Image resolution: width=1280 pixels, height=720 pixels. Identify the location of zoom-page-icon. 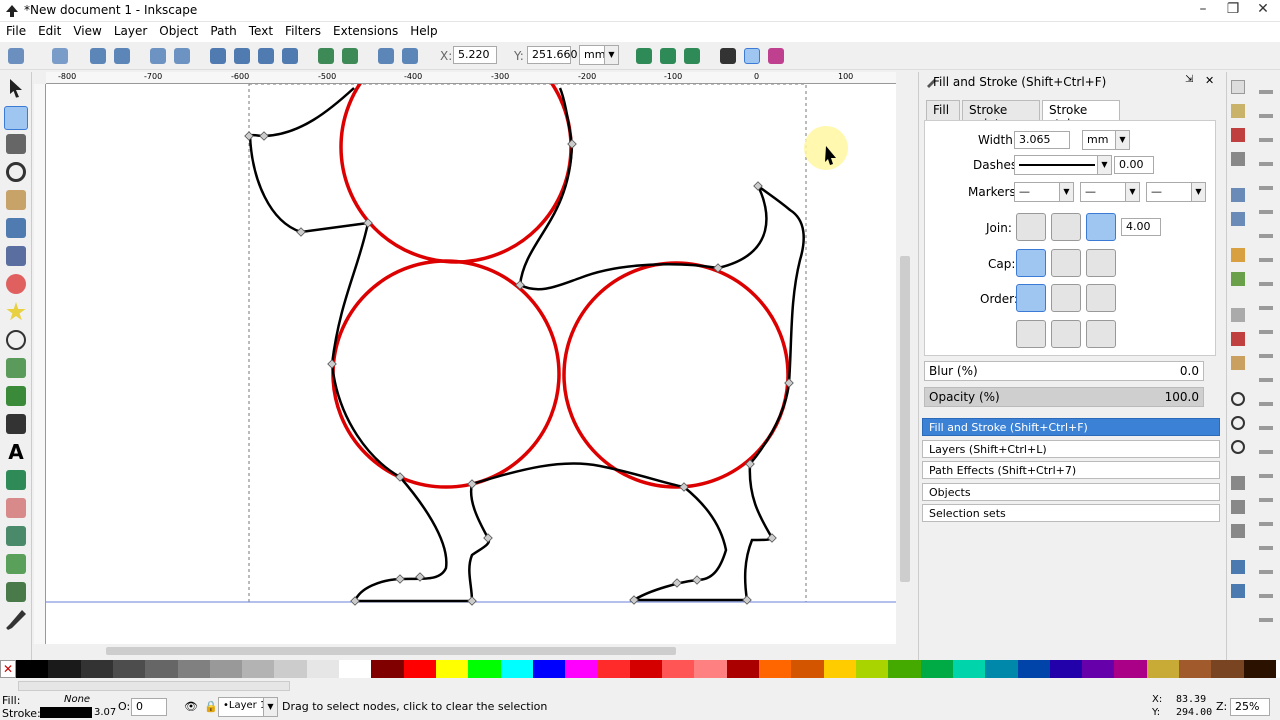
(1238, 447).